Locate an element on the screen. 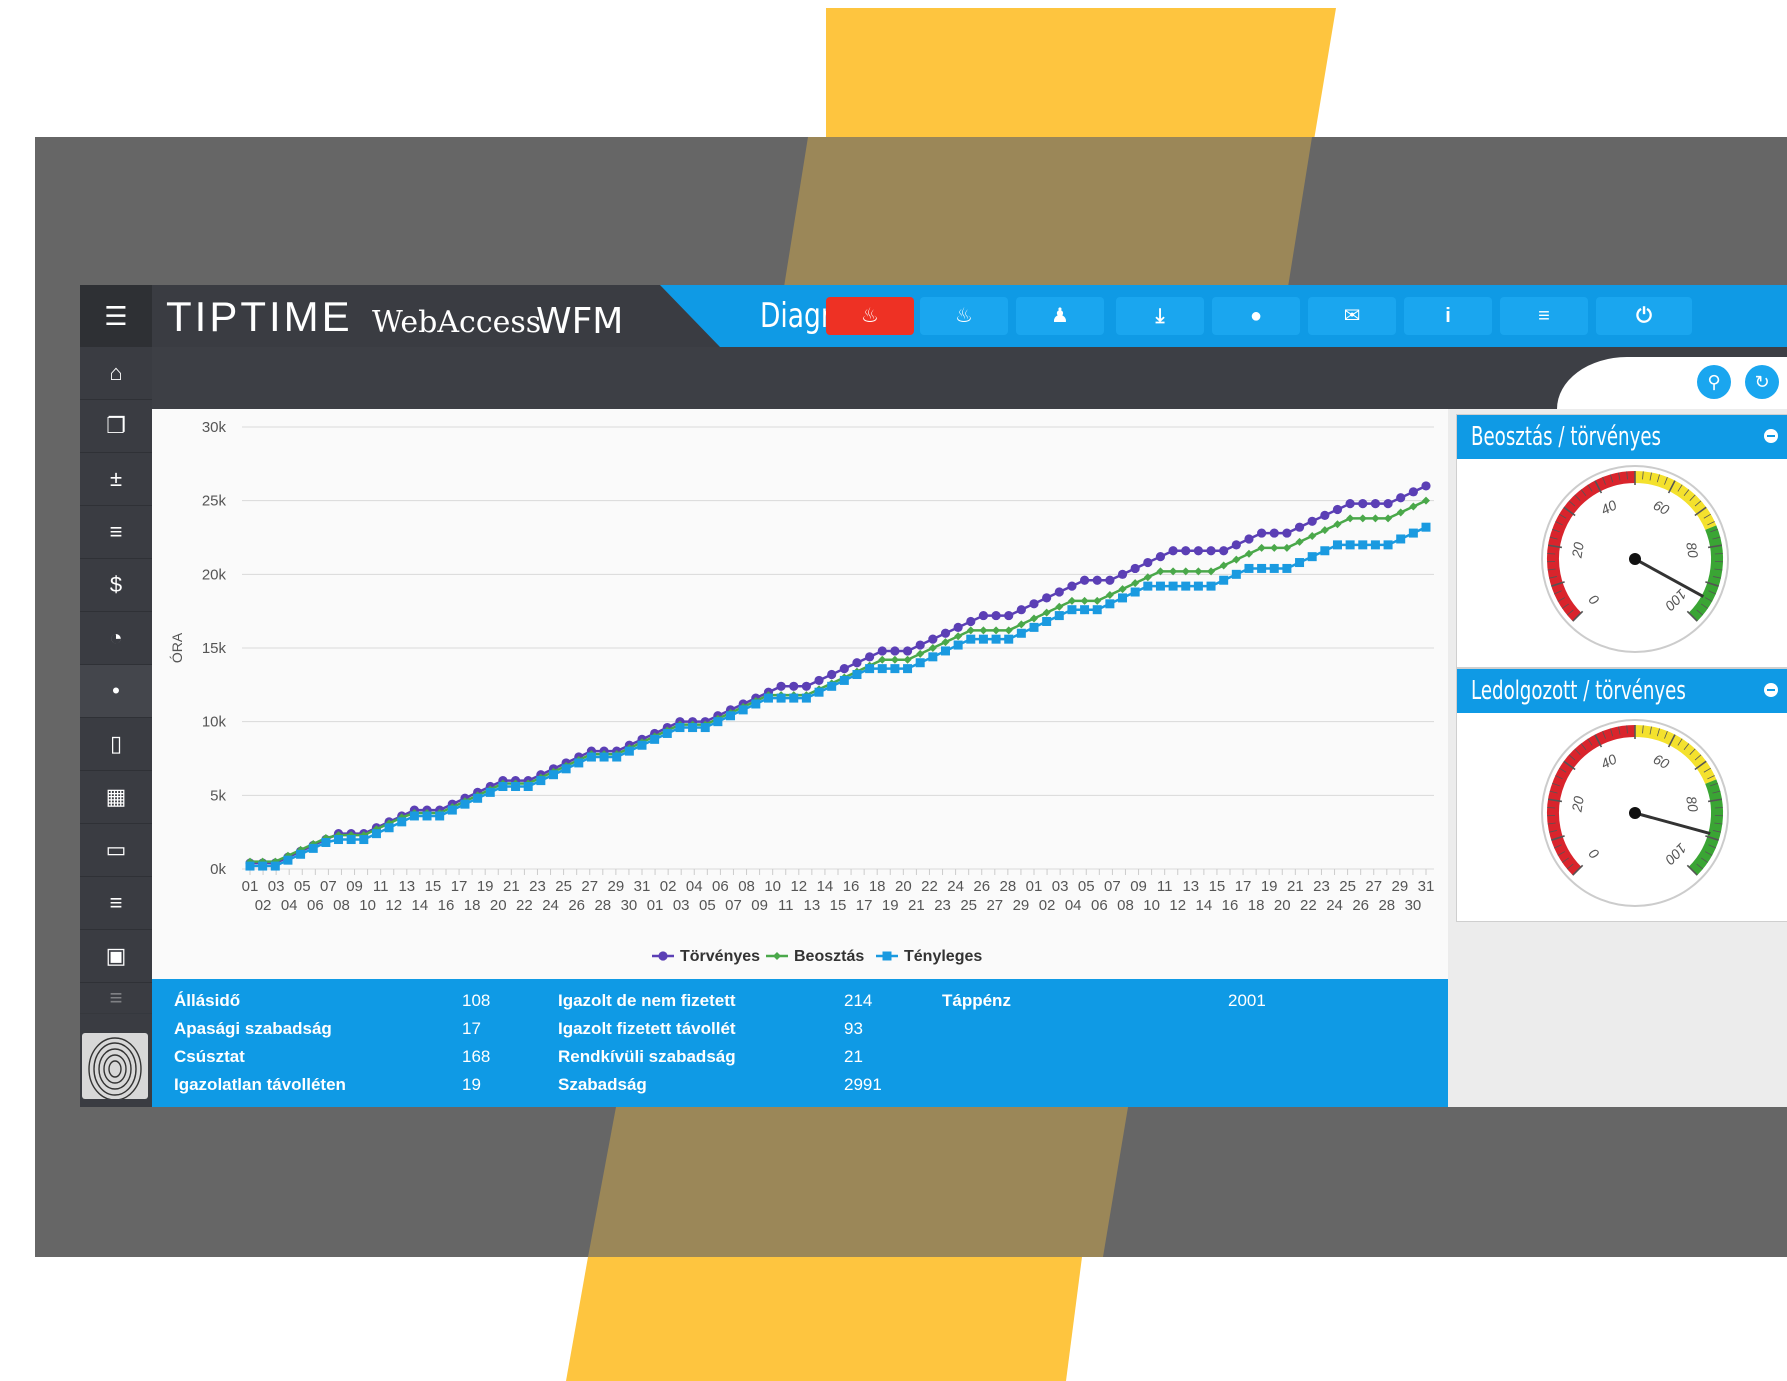 The width and height of the screenshot is (1787, 1381). database-settings-button: ≡ is located at coordinates (1544, 316).